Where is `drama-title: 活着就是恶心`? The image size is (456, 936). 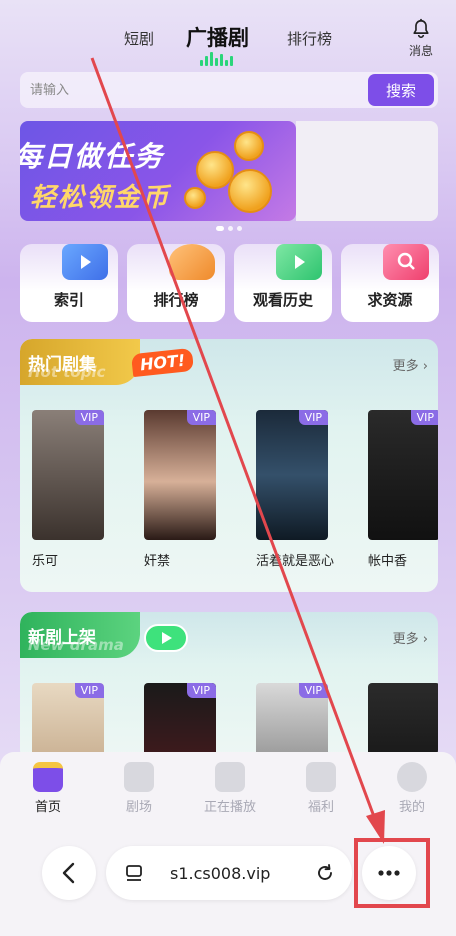
drama-title: 活着就是恶心 is located at coordinates (295, 561).